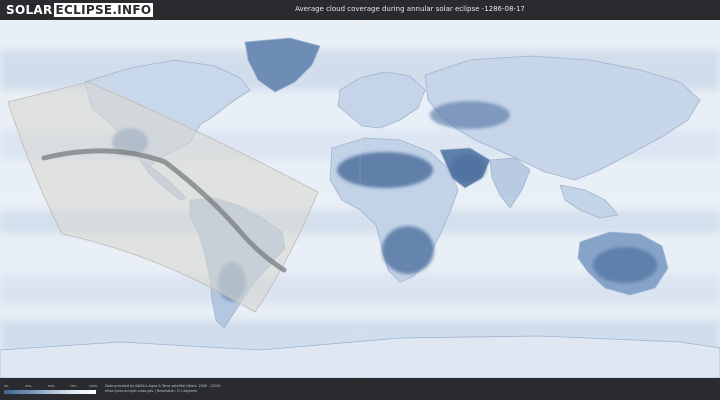 The width and height of the screenshot is (720, 400). Describe the element at coordinates (73, 386) in the screenshot. I see `scale-label-75: 75%` at that location.